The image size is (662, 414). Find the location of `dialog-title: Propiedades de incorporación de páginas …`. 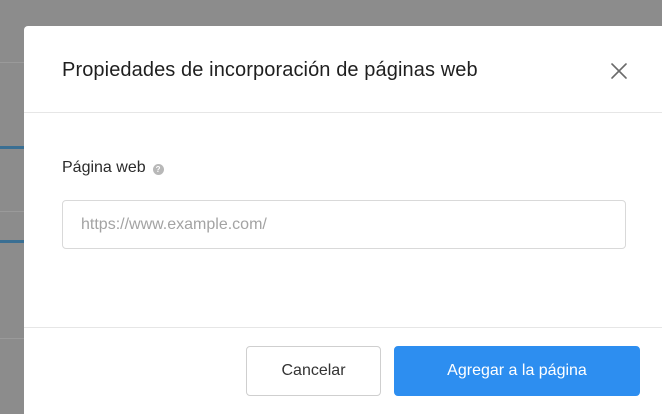

dialog-title: Propiedades de incorporación de páginas … is located at coordinates (270, 70).